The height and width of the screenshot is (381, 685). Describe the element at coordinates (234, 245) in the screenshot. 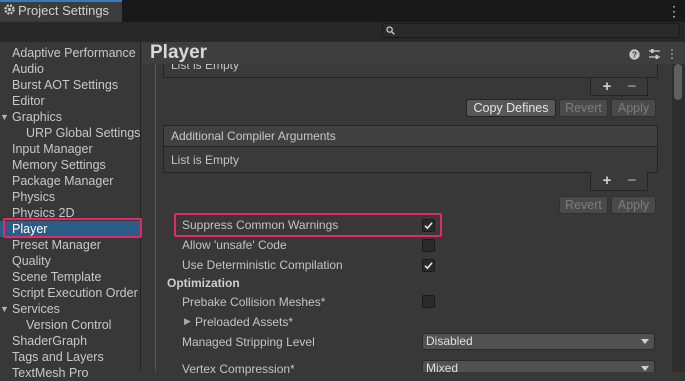

I see `allow-unsafe-code-label: Allow 'unsafe' Code` at that location.